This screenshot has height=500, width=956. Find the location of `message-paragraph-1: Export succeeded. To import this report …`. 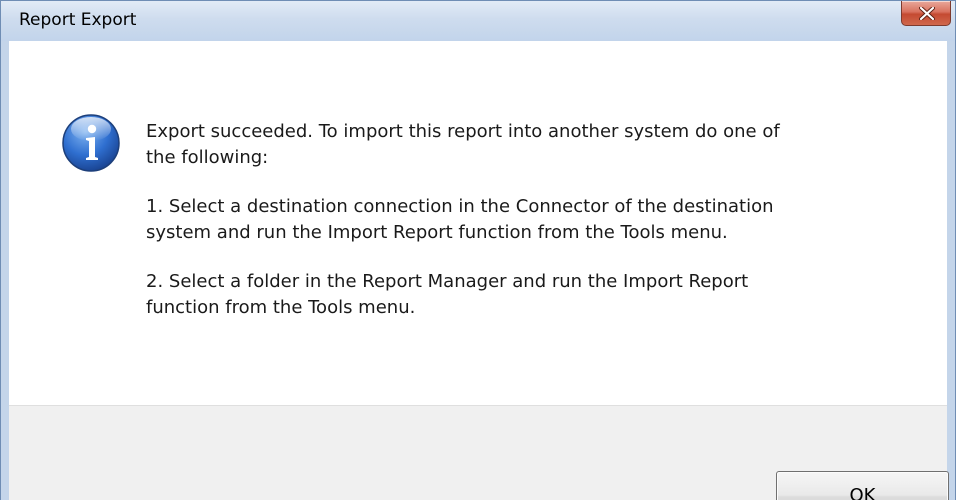

message-paragraph-1: Export succeeded. To import this report … is located at coordinates (526, 145).